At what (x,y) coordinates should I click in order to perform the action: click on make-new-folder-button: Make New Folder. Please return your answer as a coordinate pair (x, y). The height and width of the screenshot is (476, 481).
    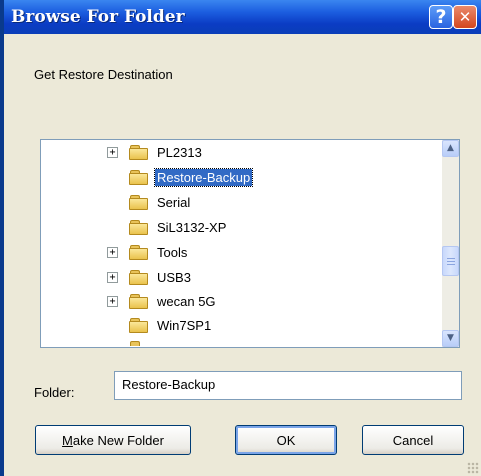
    Looking at the image, I should click on (113, 440).